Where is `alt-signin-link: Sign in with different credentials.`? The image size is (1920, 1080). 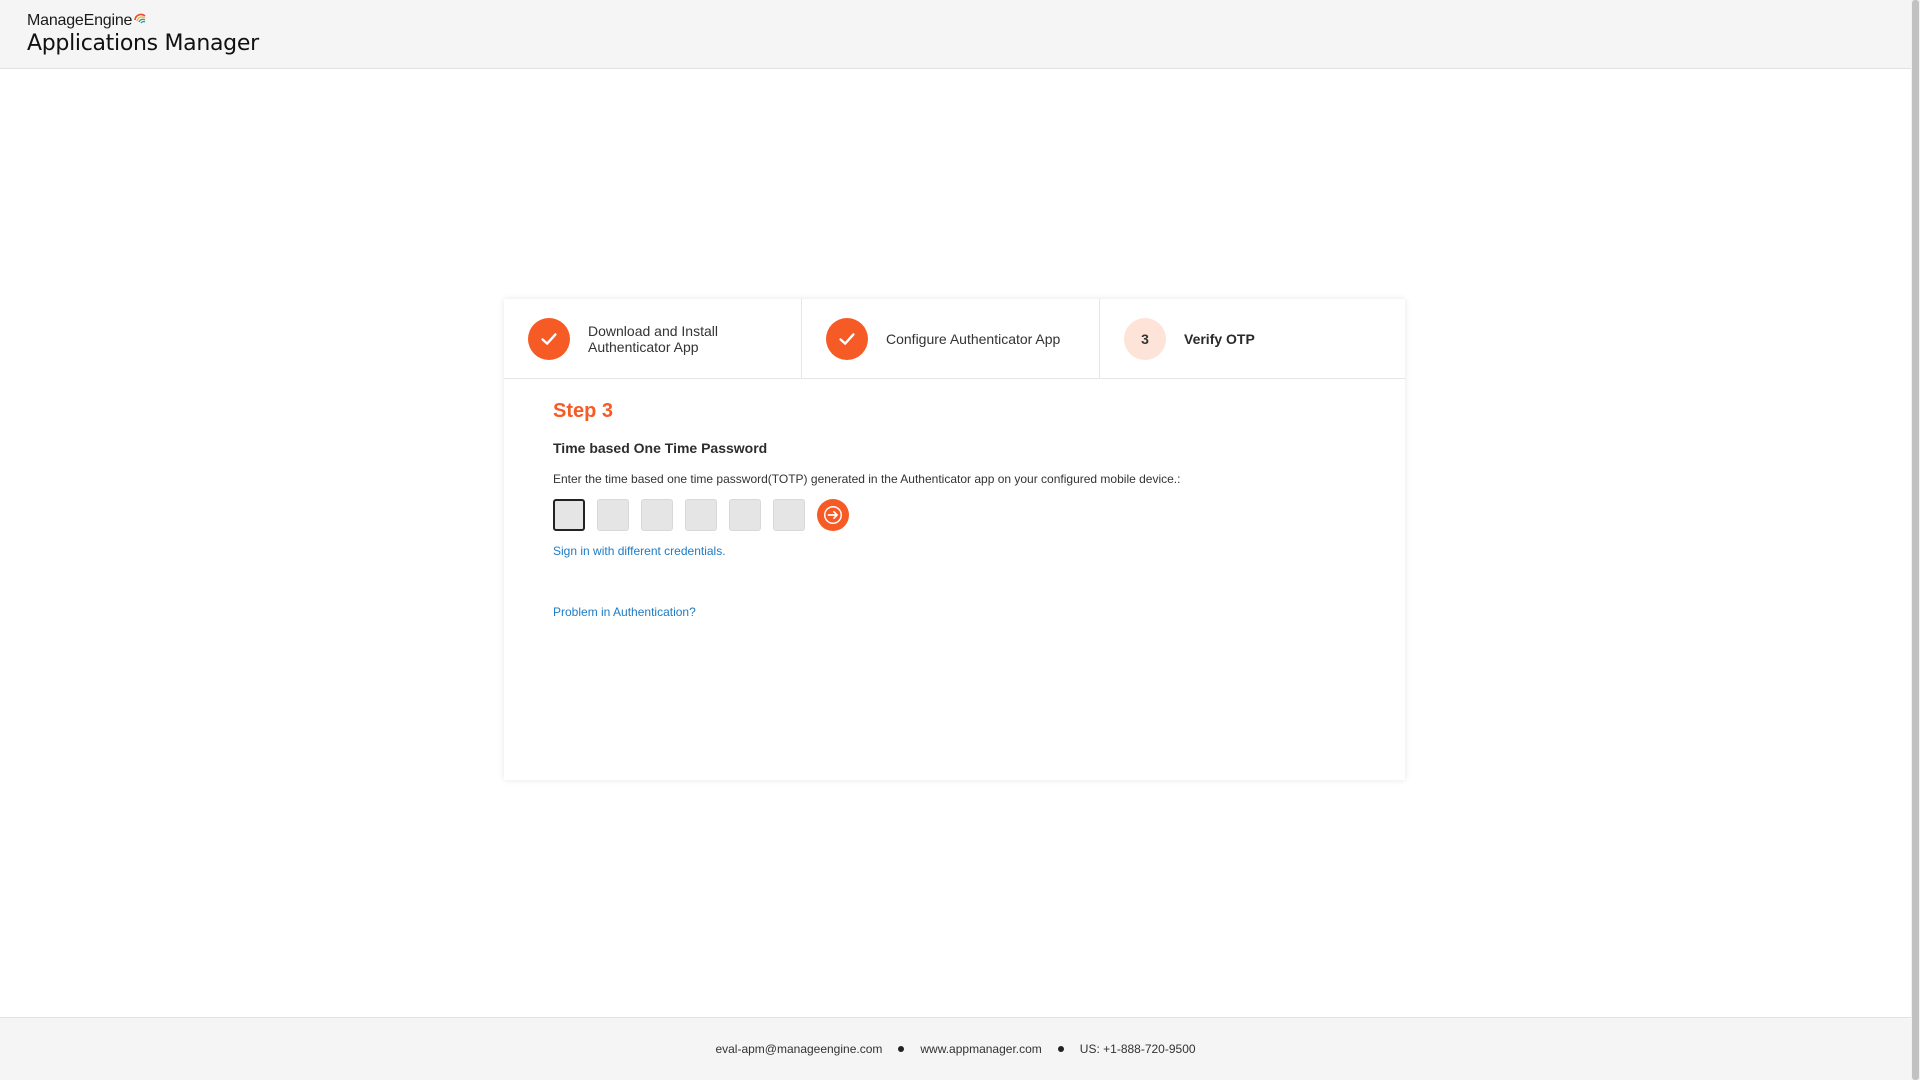
alt-signin-link: Sign in with different credentials. is located at coordinates (639, 551).